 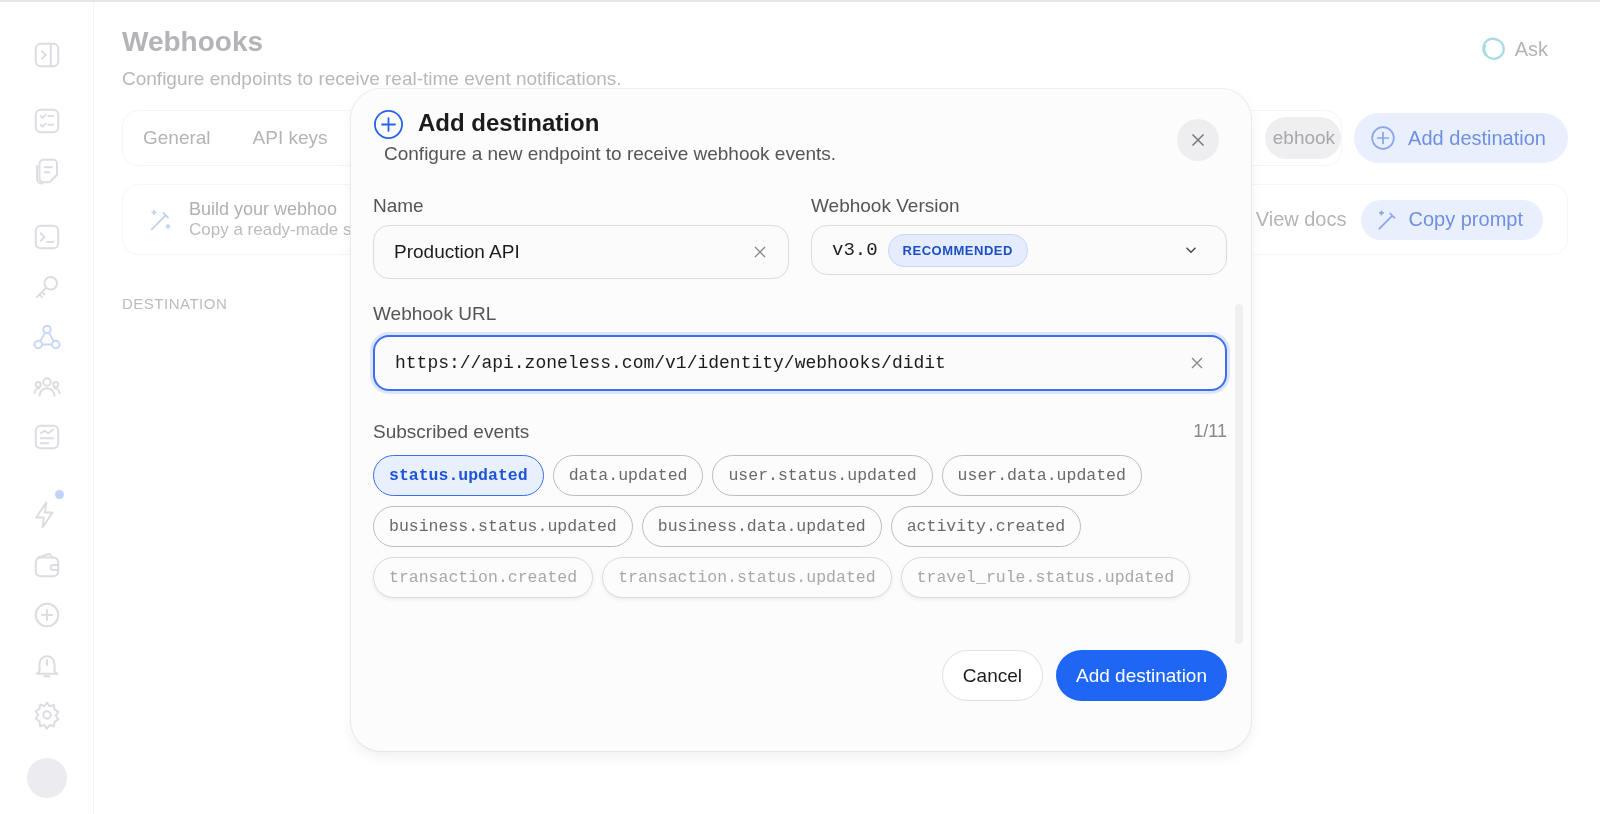 What do you see at coordinates (46, 337) in the screenshot?
I see `webhook-icon` at bounding box center [46, 337].